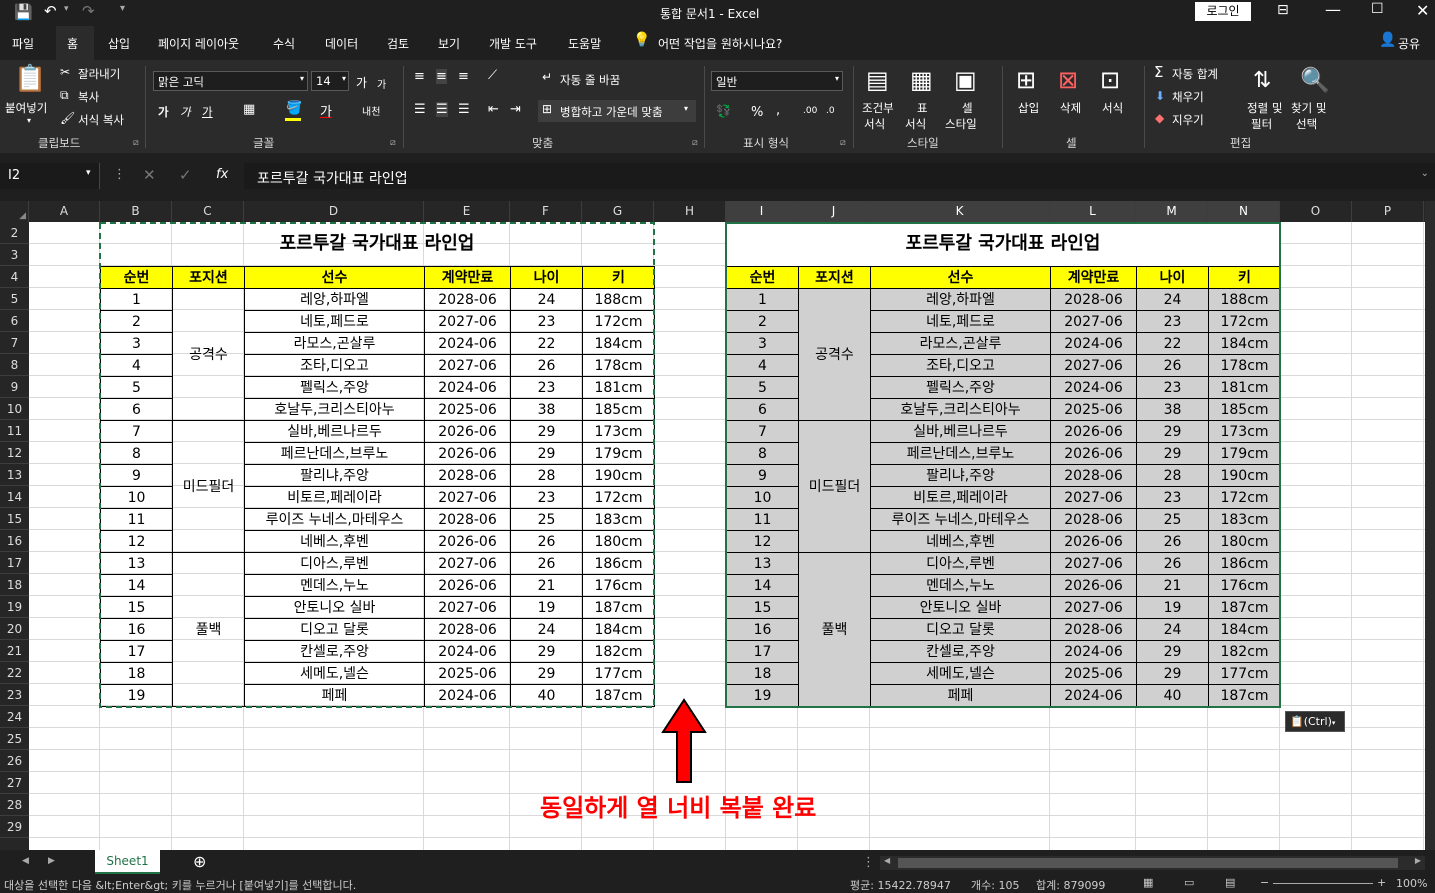  I want to click on right-table-header-cell: 선수, so click(960, 277).